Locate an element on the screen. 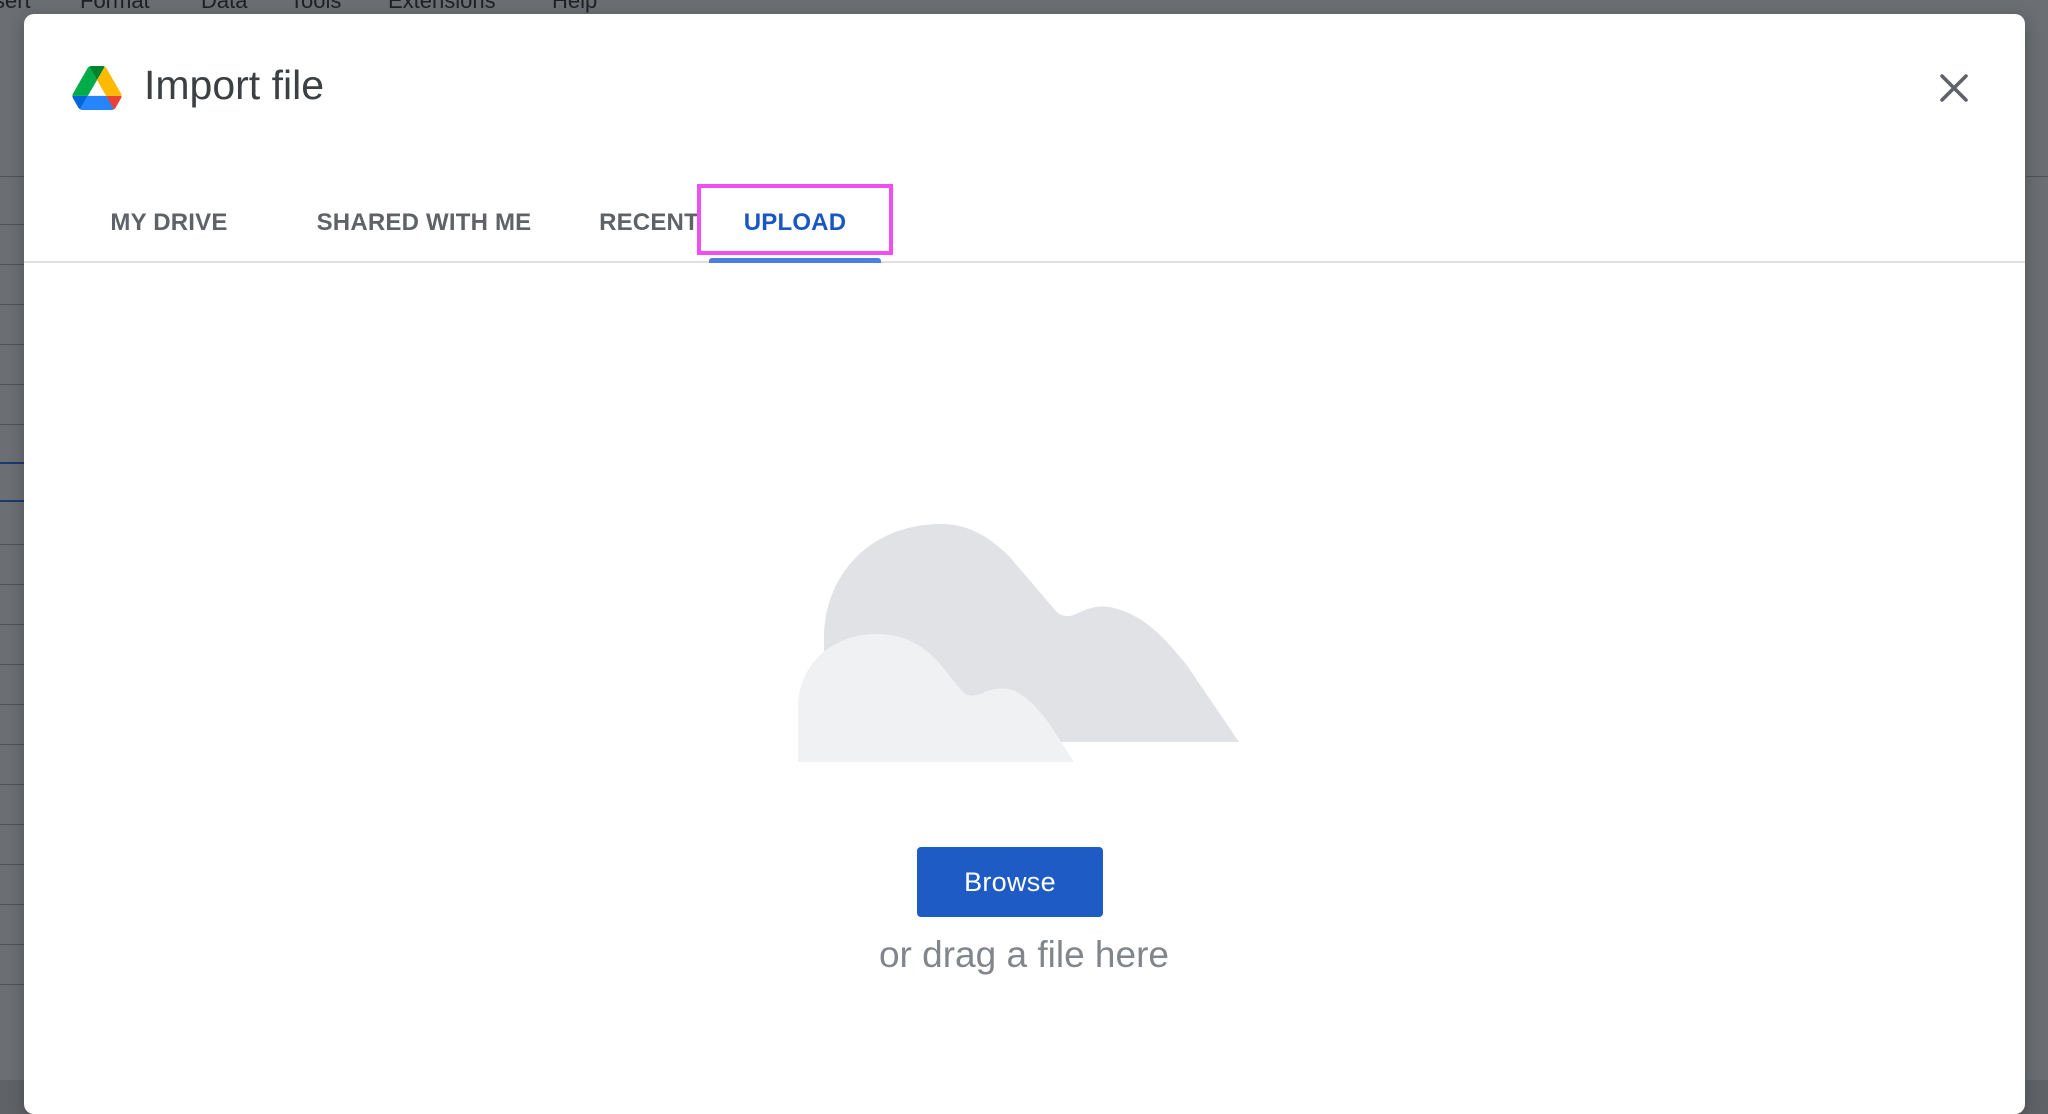 The width and height of the screenshot is (2048, 1114). close-icon is located at coordinates (1954, 88).